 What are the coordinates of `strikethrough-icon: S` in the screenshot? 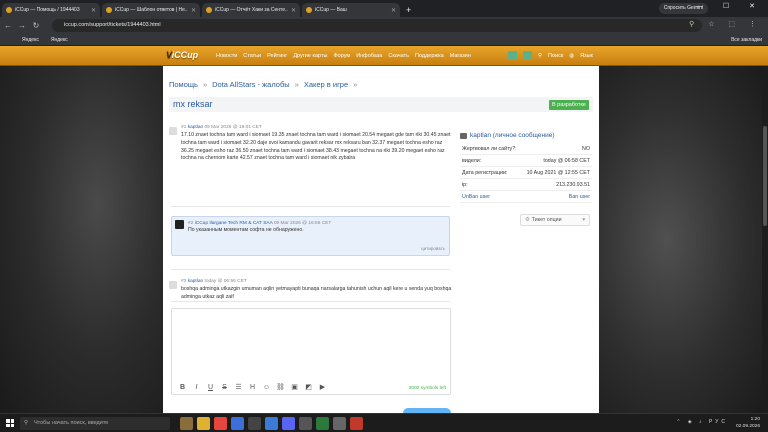 It's located at (224, 387).